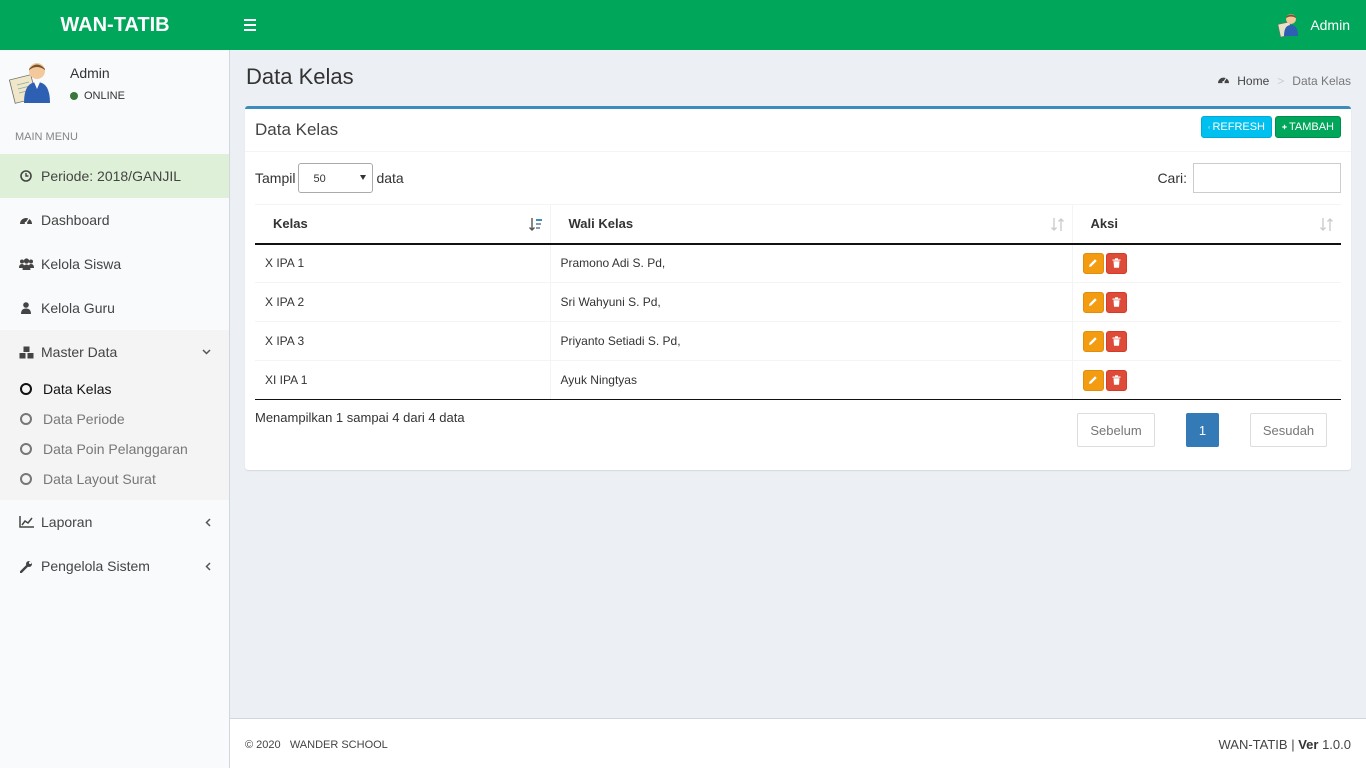 The image size is (1366, 768). Describe the element at coordinates (114, 479) in the screenshot. I see `sidebar-subitem-data-layout-surat: Data Layout Surat` at that location.